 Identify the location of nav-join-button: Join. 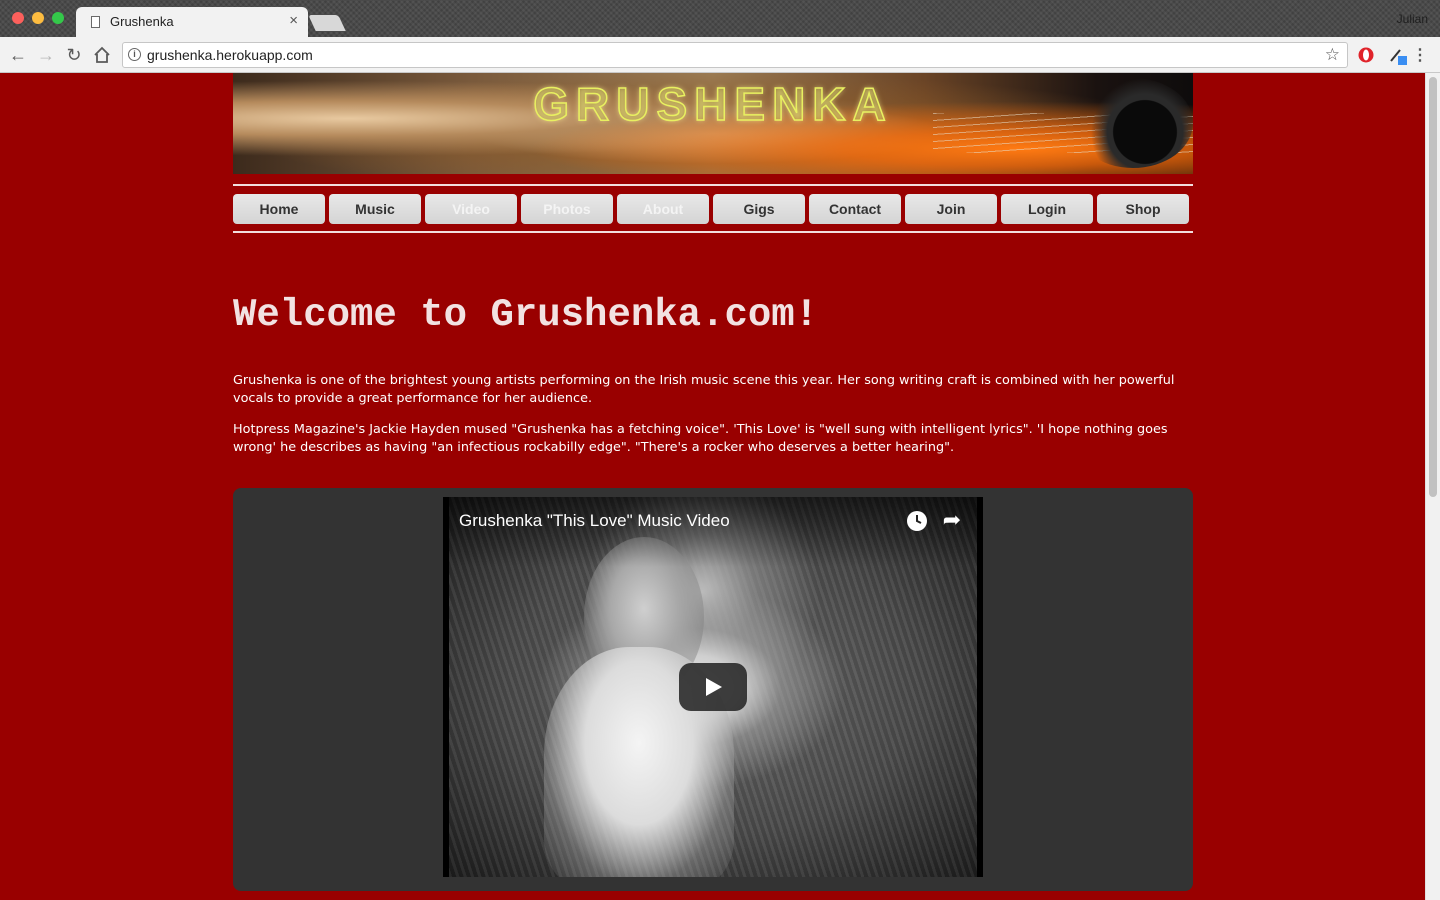
(951, 209).